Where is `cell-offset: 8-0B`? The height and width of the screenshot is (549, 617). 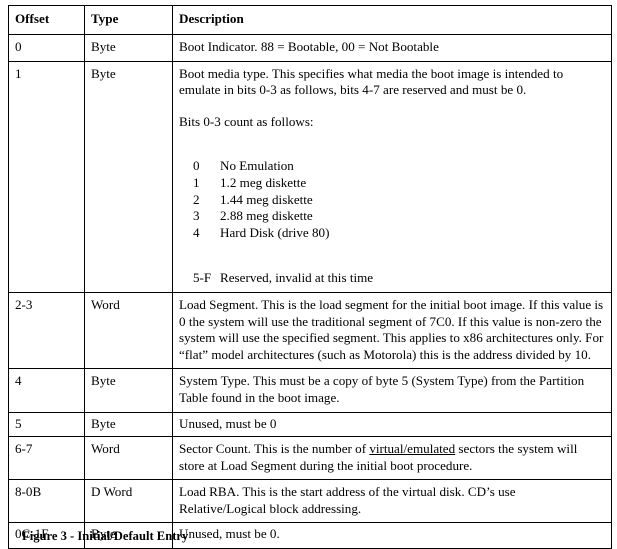 cell-offset: 8-0B is located at coordinates (46, 501).